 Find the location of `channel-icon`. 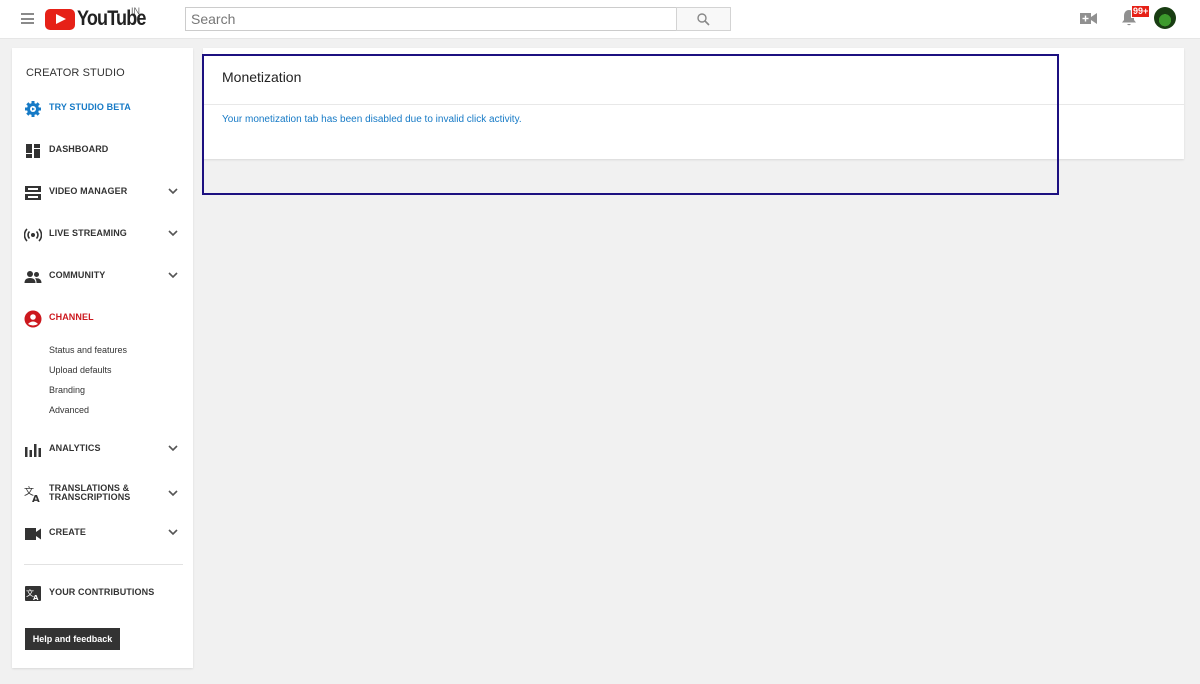

channel-icon is located at coordinates (33, 319).